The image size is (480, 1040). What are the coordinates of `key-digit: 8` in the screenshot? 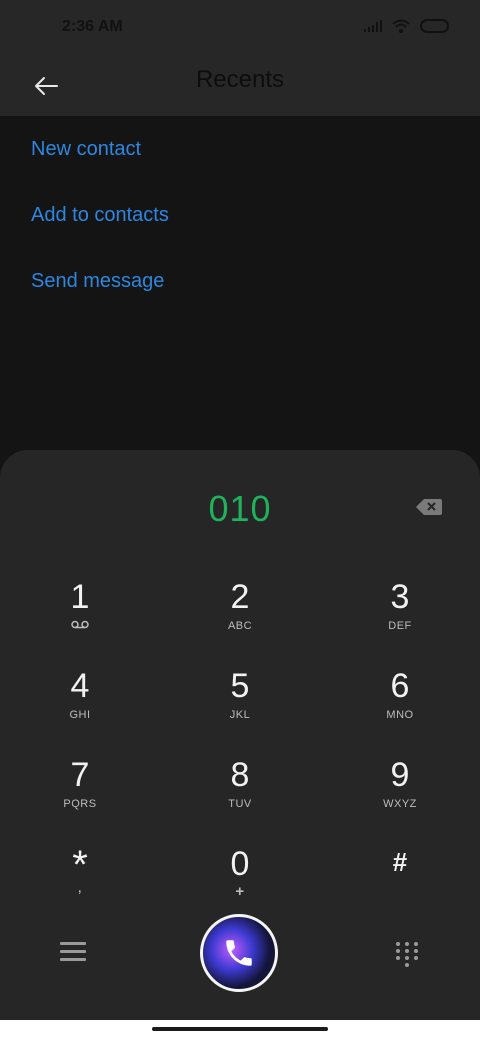 It's located at (240, 775).